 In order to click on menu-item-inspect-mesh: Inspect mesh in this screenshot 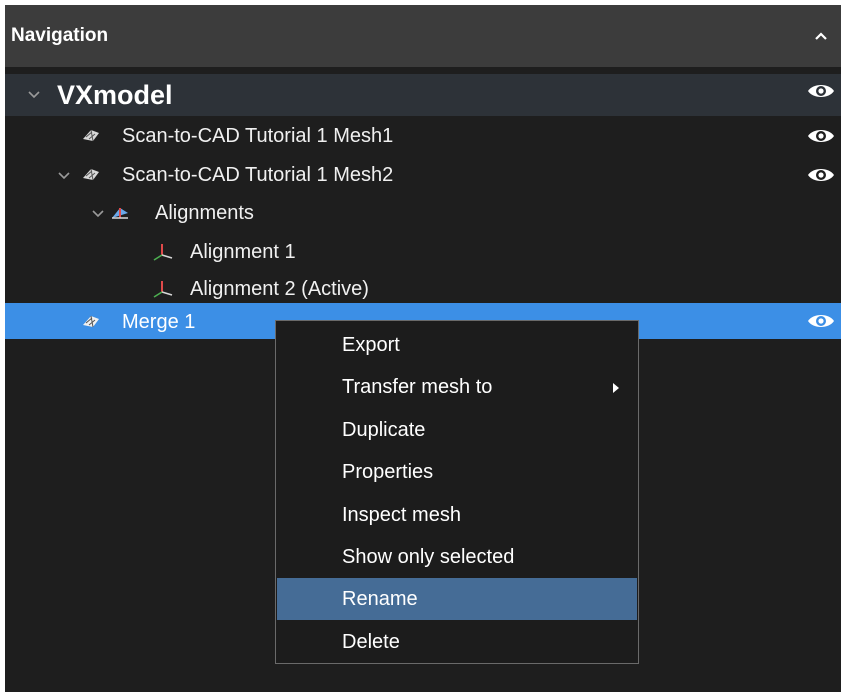, I will do `click(457, 515)`.